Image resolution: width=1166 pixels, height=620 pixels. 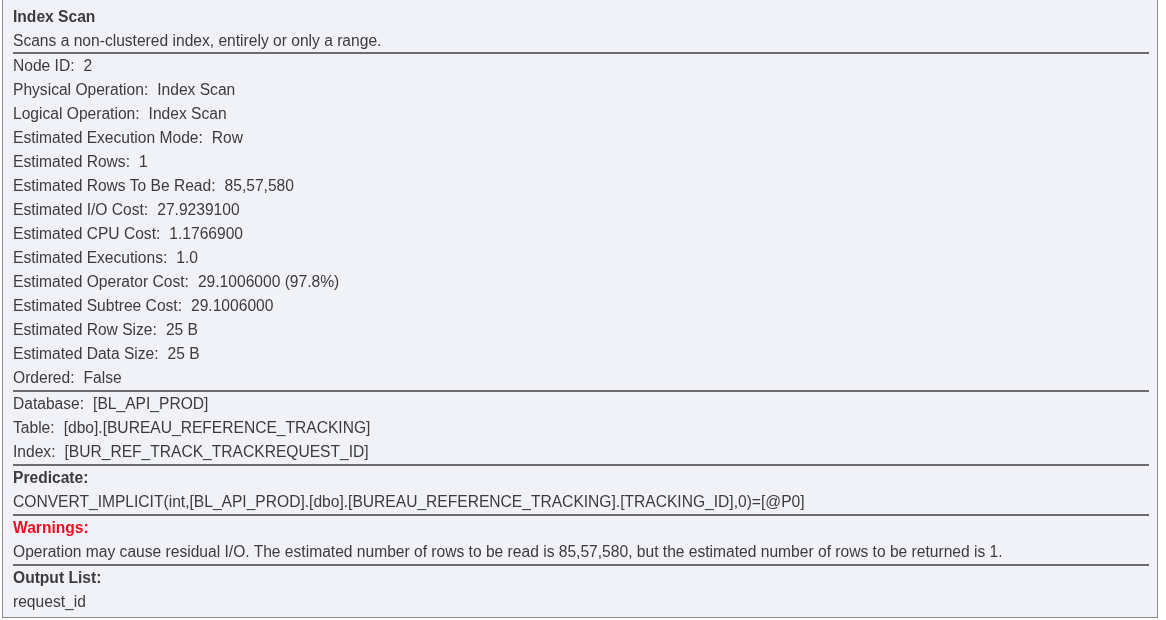 What do you see at coordinates (81, 210) in the screenshot?
I see `property-label: Estimated I/O Cost:` at bounding box center [81, 210].